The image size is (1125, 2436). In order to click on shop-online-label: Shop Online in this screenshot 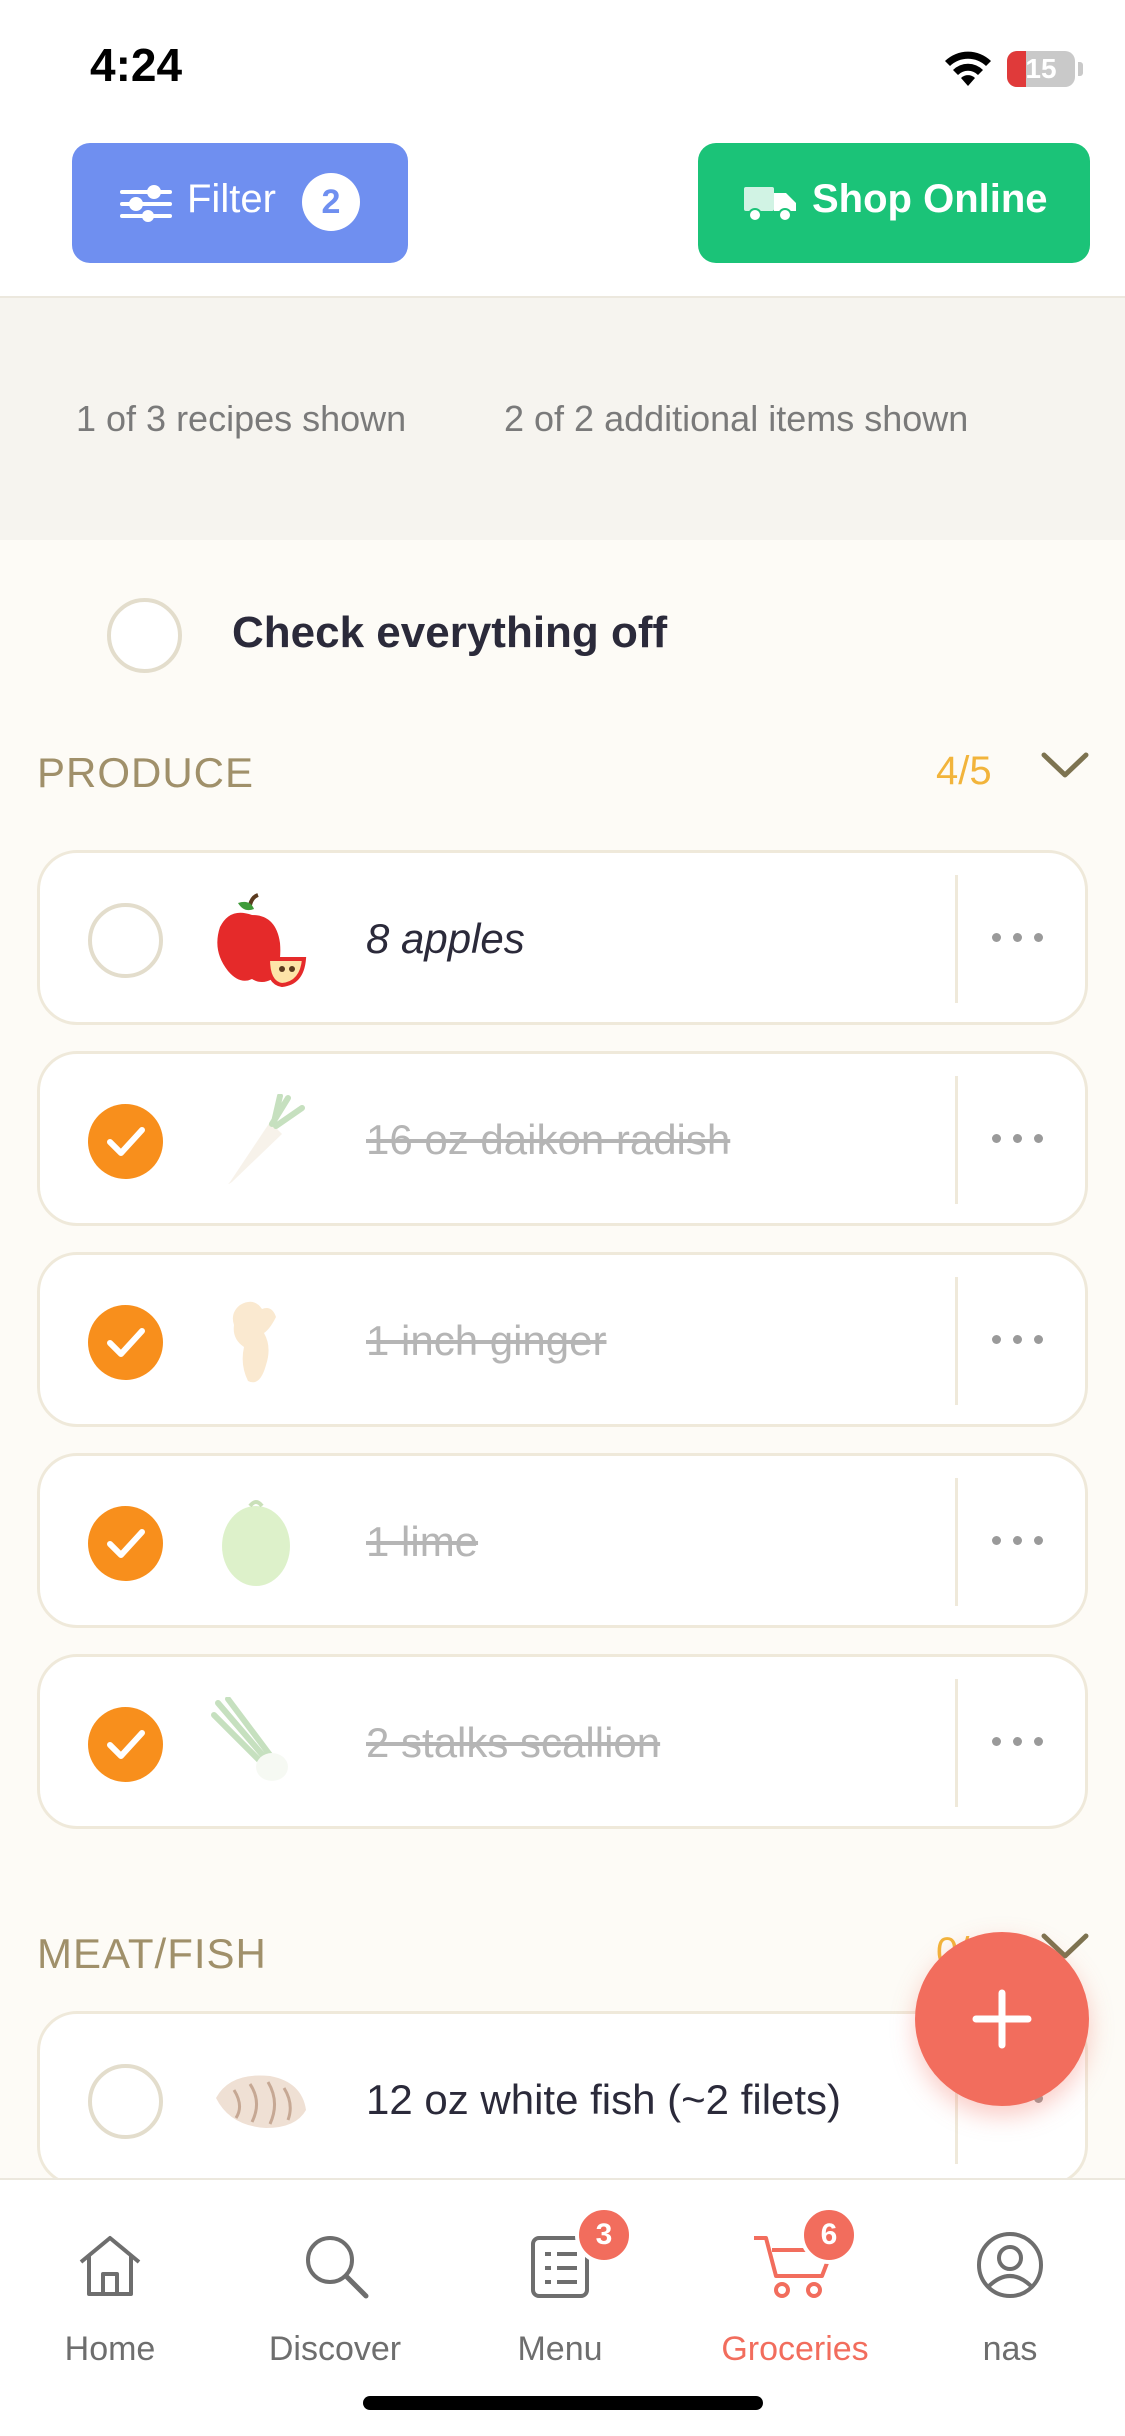, I will do `click(930, 199)`.